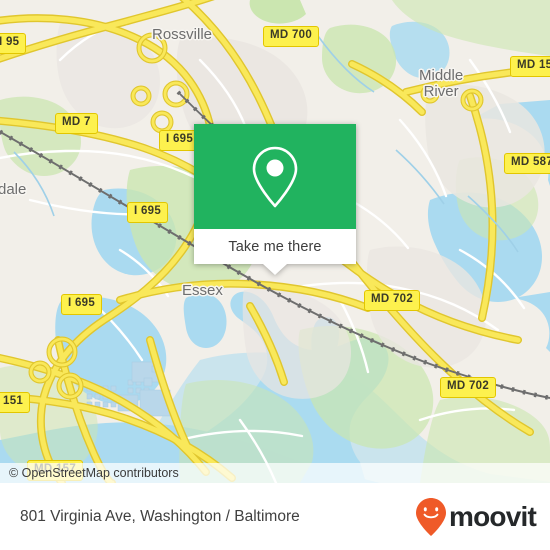 The height and width of the screenshot is (550, 550). Describe the element at coordinates (13, 189) in the screenshot. I see `place-label-rosedale: dale` at that location.